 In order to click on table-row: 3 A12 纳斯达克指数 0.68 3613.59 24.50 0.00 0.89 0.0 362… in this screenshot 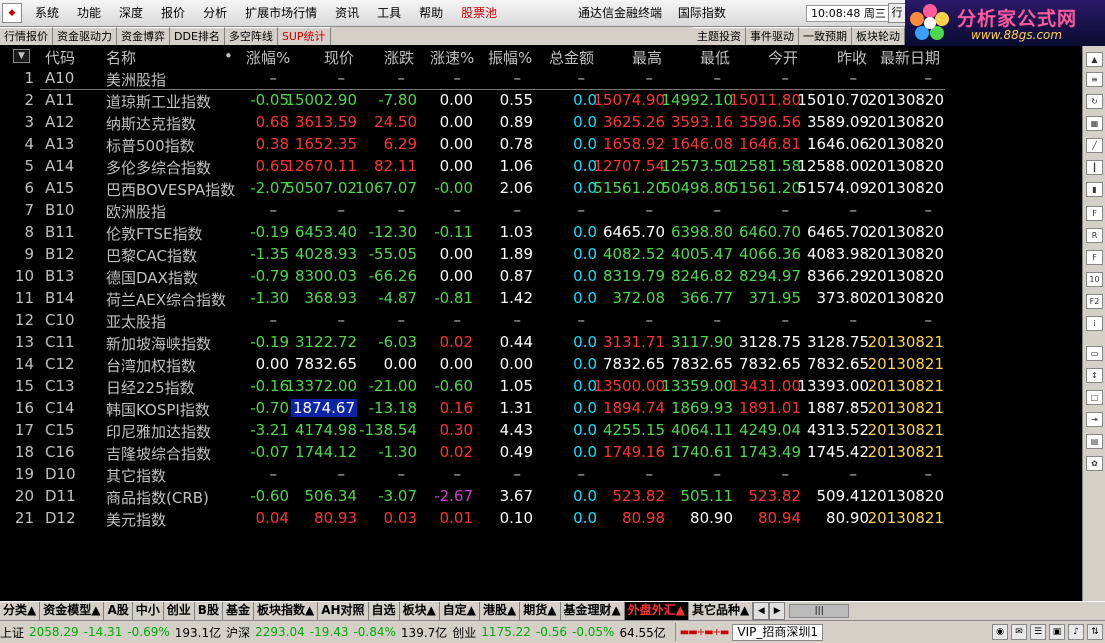, I will do `click(541, 122)`.